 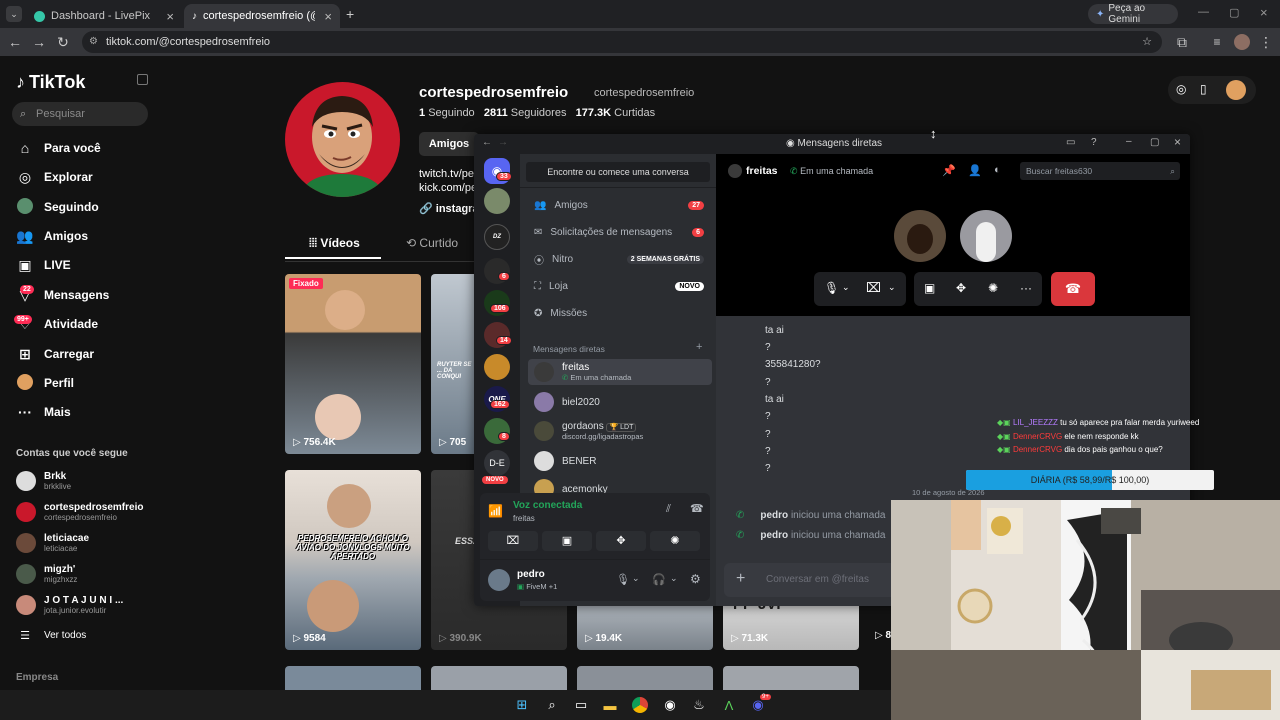 What do you see at coordinates (668, 509) in the screenshot?
I see `noise-suppression-icon: ⫽` at bounding box center [668, 509].